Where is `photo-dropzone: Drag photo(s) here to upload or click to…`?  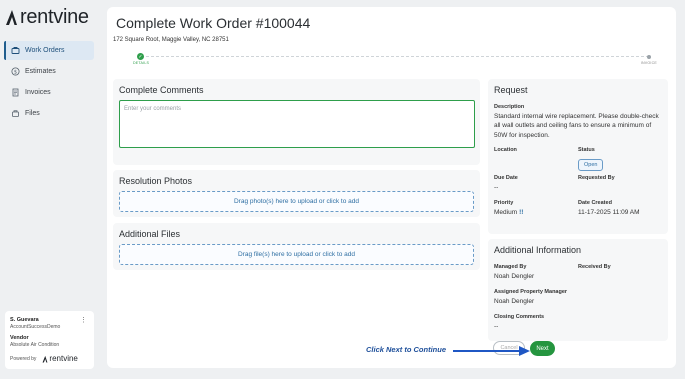
photo-dropzone: Drag photo(s) here to upload or click to… is located at coordinates (296, 201).